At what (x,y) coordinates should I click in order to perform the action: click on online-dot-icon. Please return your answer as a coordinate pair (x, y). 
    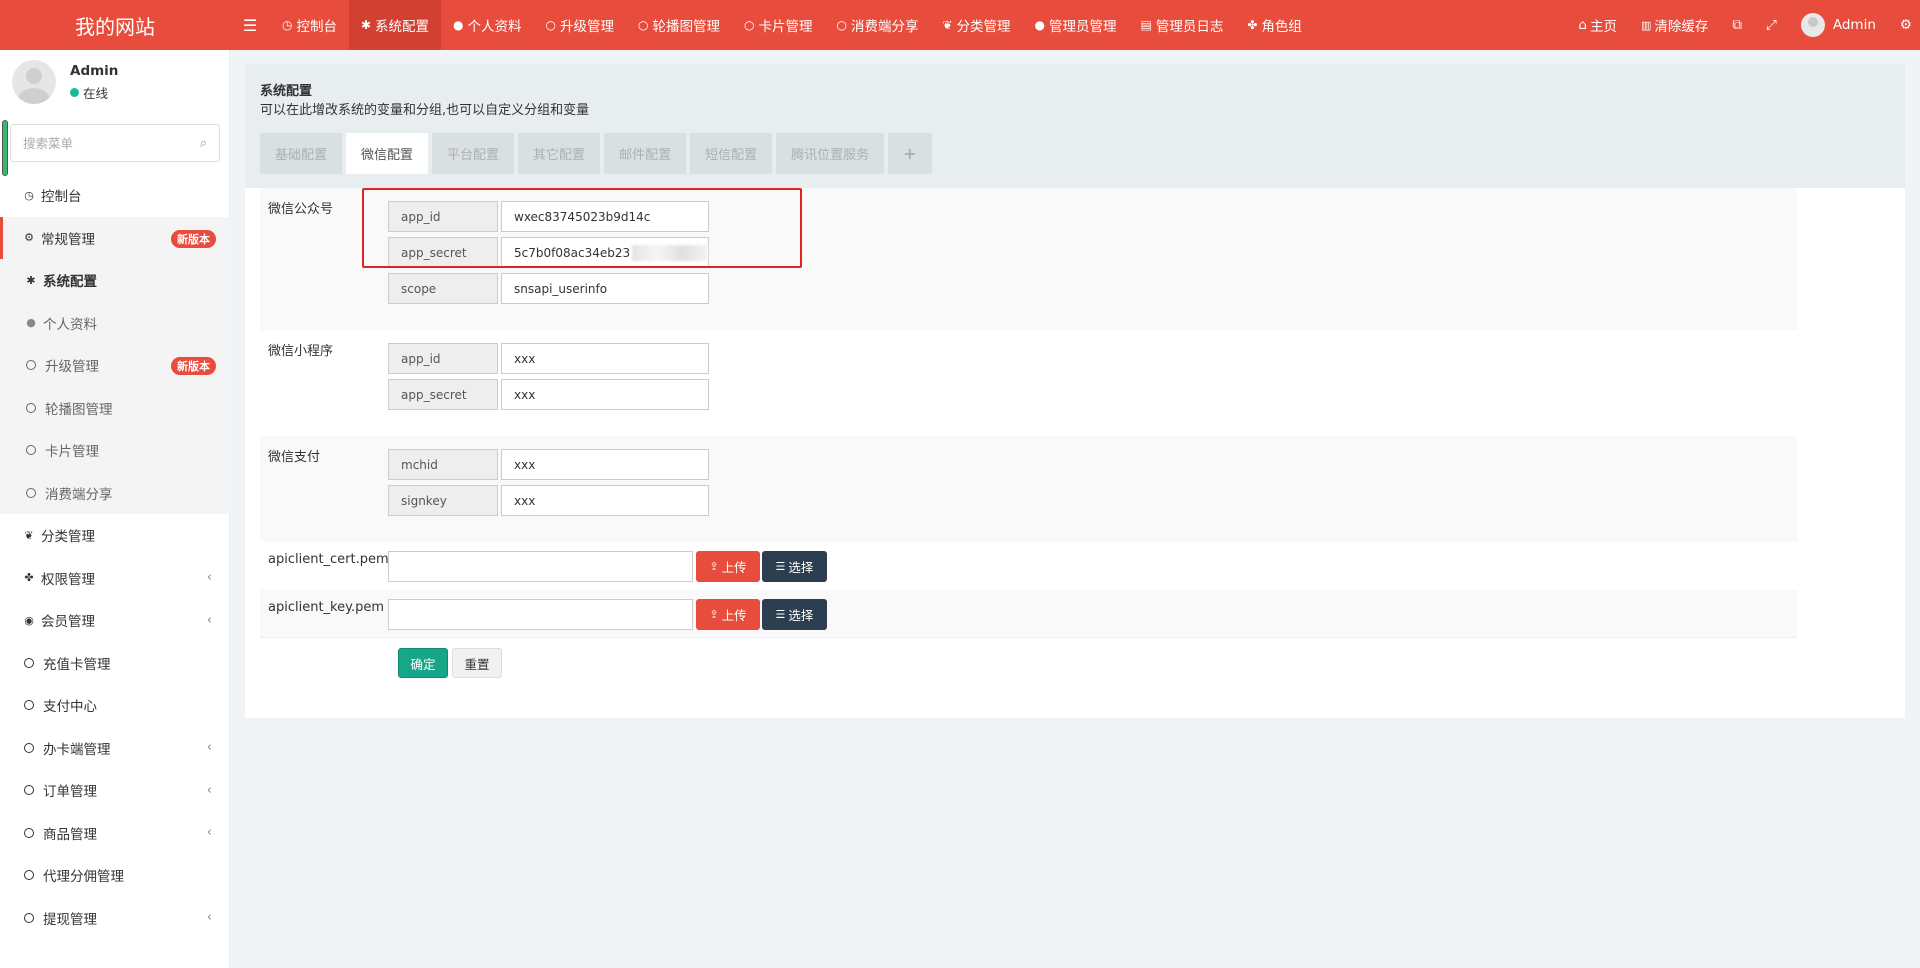
    Looking at the image, I should click on (74, 92).